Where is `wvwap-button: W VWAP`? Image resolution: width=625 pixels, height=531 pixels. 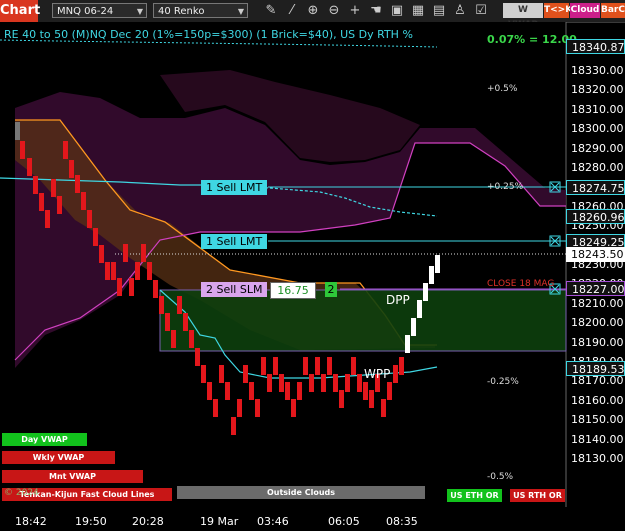
wvwap-button: W VWAP is located at coordinates (523, 16).